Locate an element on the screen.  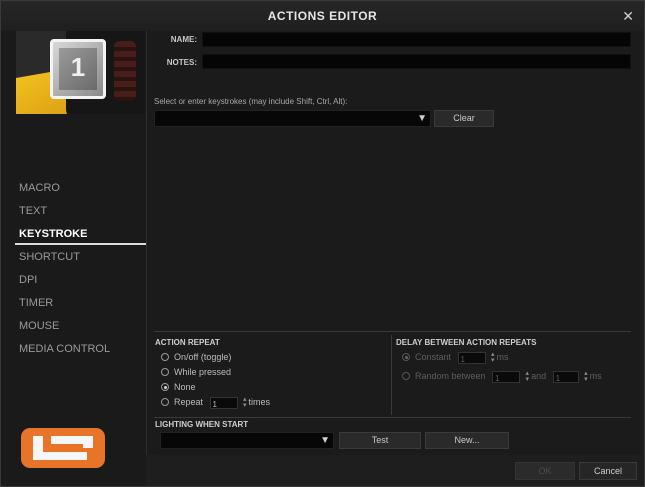
test-button: Test is located at coordinates (380, 440).